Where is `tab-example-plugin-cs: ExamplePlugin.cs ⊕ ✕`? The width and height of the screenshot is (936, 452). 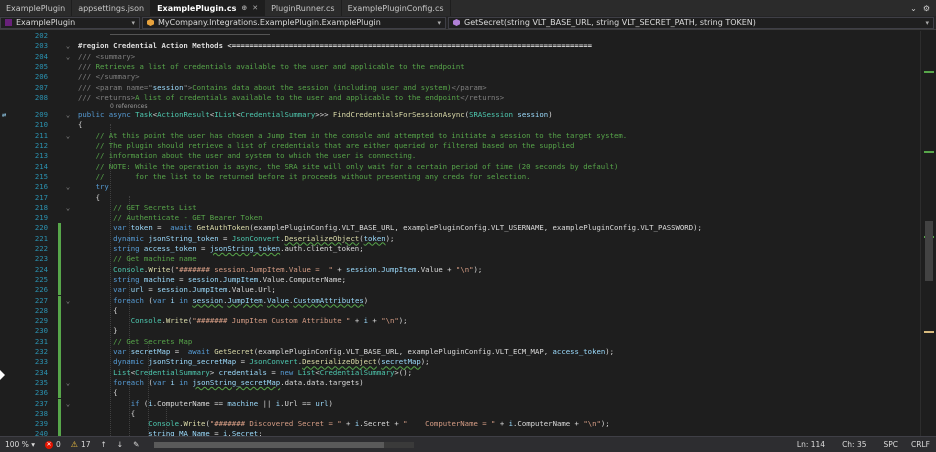 tab-example-plugin-cs: ExamplePlugin.cs ⊕ ✕ is located at coordinates (208, 8).